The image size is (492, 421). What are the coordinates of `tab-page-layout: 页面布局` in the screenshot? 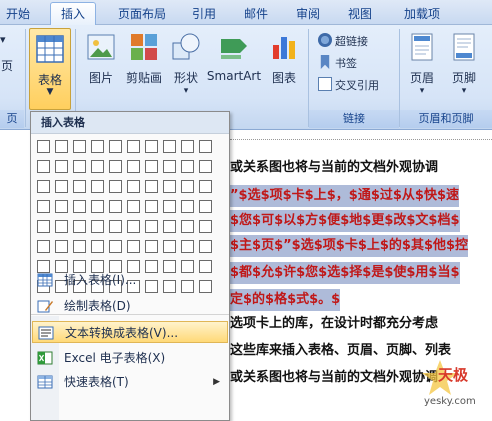 It's located at (142, 14).